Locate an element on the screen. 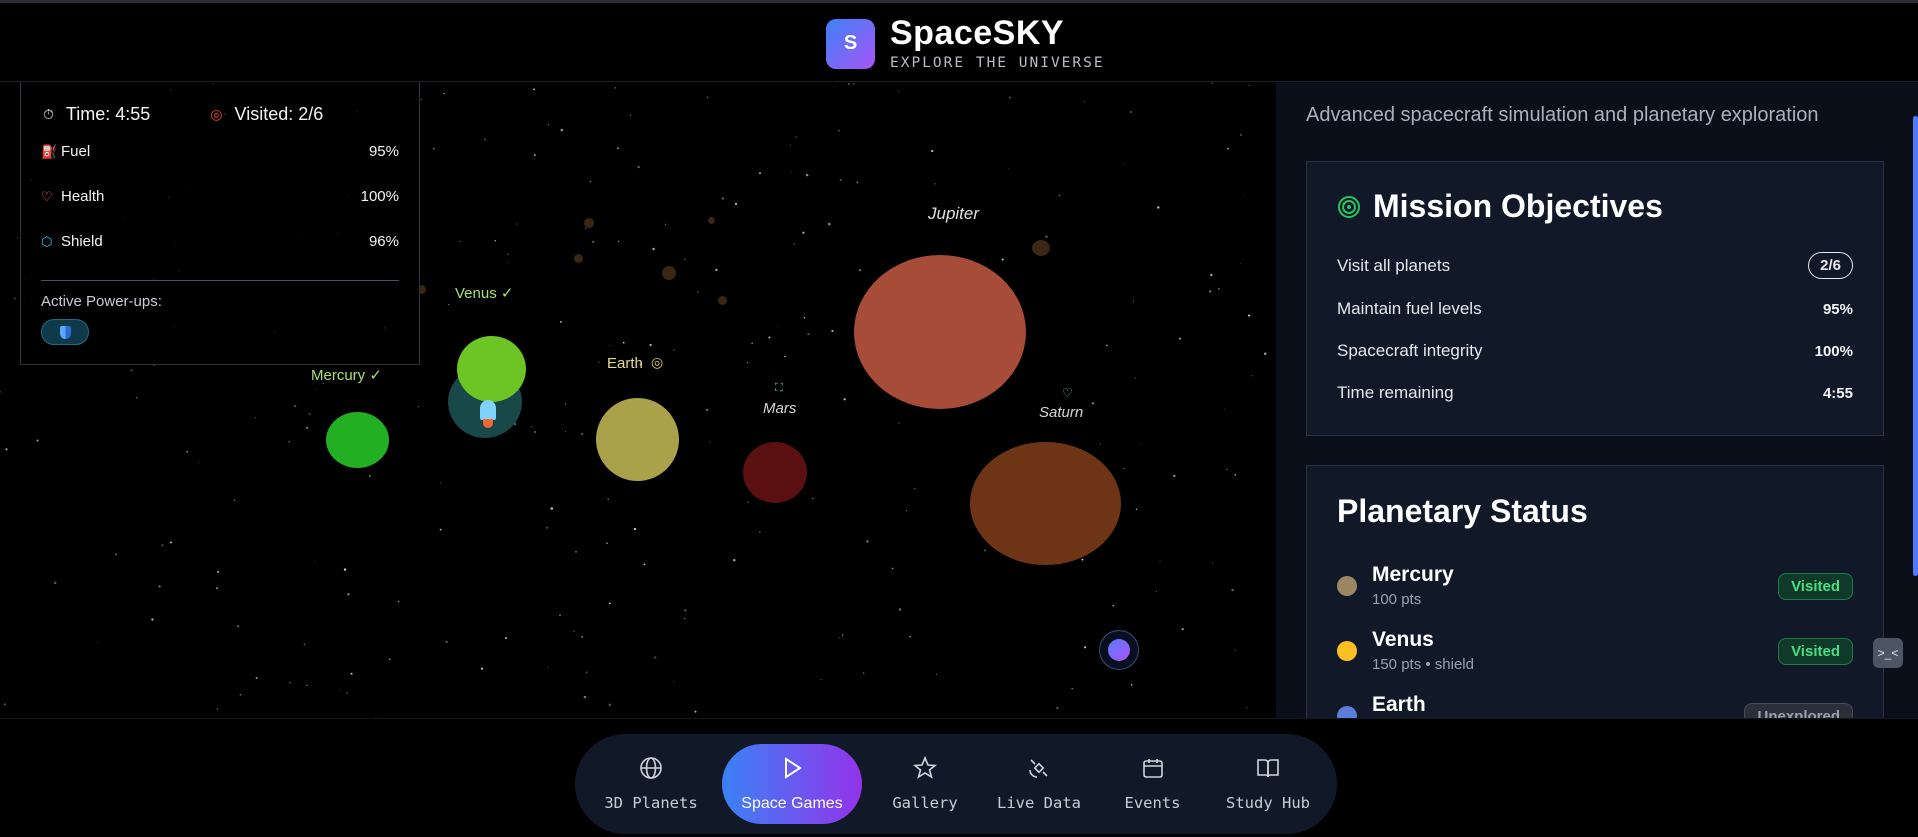  hud-stat-shield: ⬡ Shield 96% is located at coordinates (220, 241).